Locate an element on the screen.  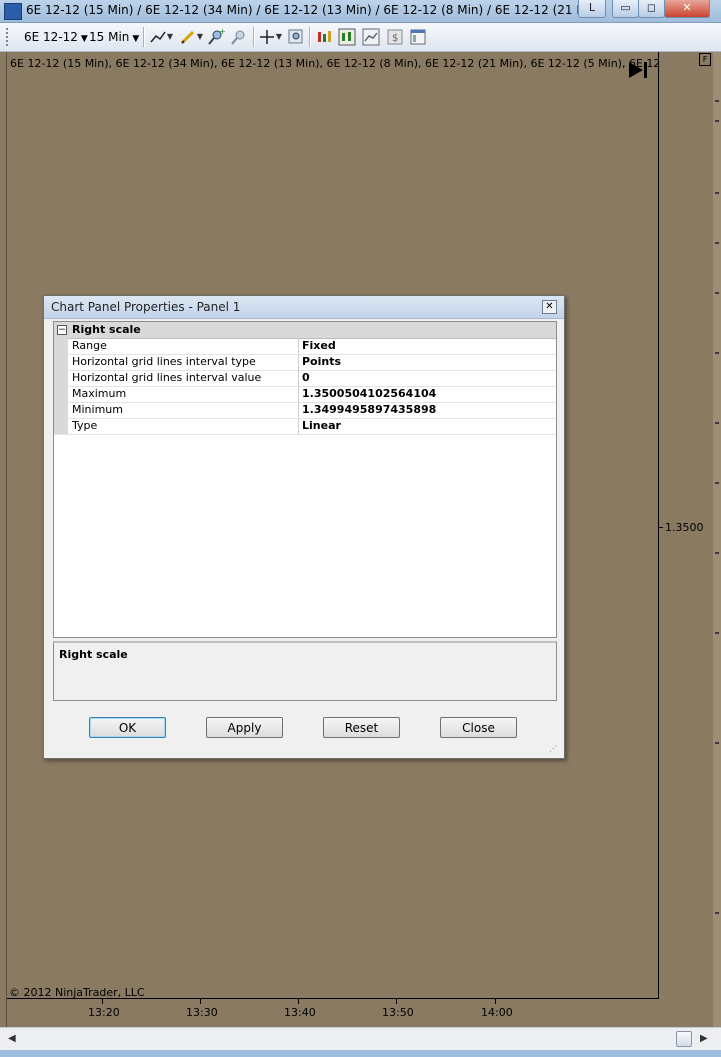
tab-label-button: L is located at coordinates (592, 9).